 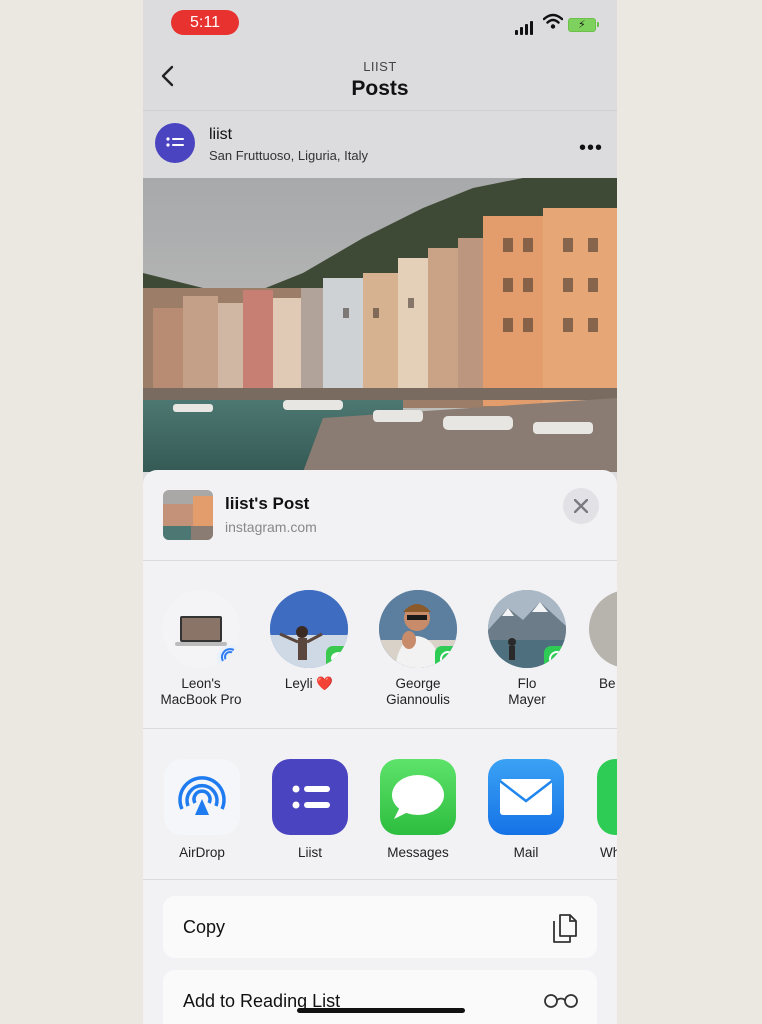 What do you see at coordinates (309, 683) in the screenshot?
I see `person-name-line1: Leyli ❤️` at bounding box center [309, 683].